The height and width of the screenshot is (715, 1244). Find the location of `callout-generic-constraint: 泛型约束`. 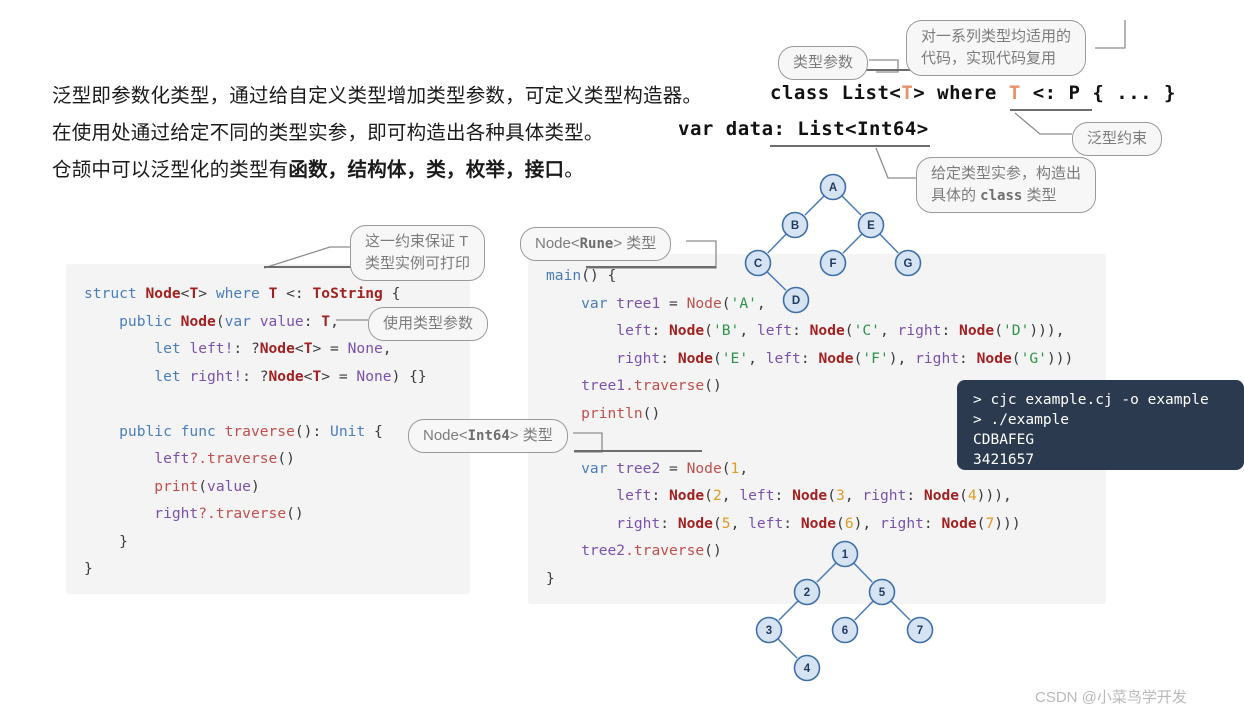

callout-generic-constraint: 泛型约束 is located at coordinates (1117, 139).